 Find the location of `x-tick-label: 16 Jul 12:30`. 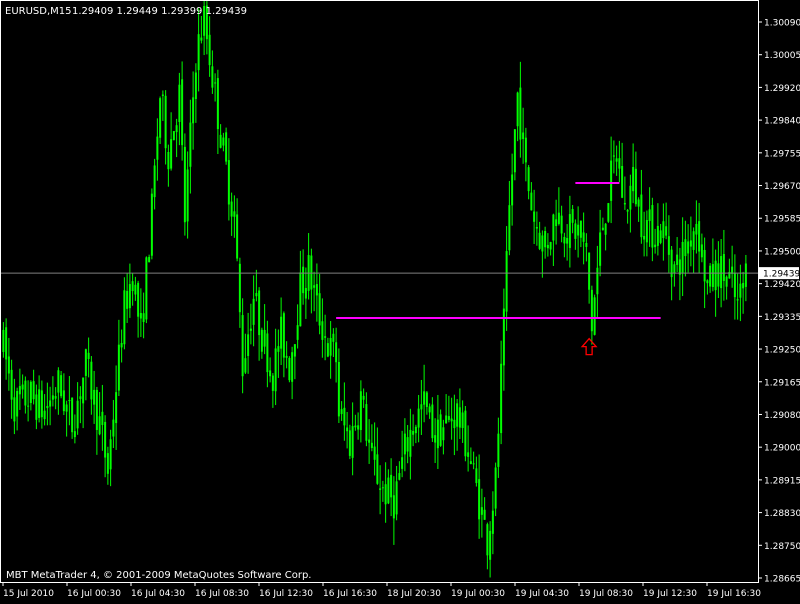

x-tick-label: 16 Jul 12:30 is located at coordinates (286, 594).